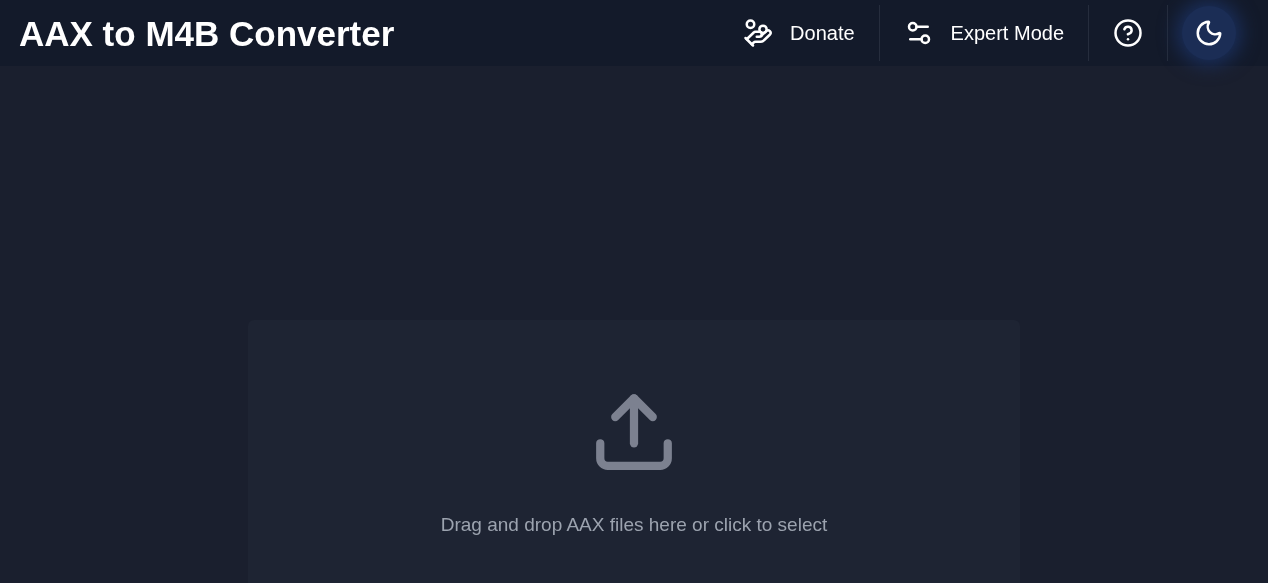  I want to click on nav-button: Donate, so click(799, 33).